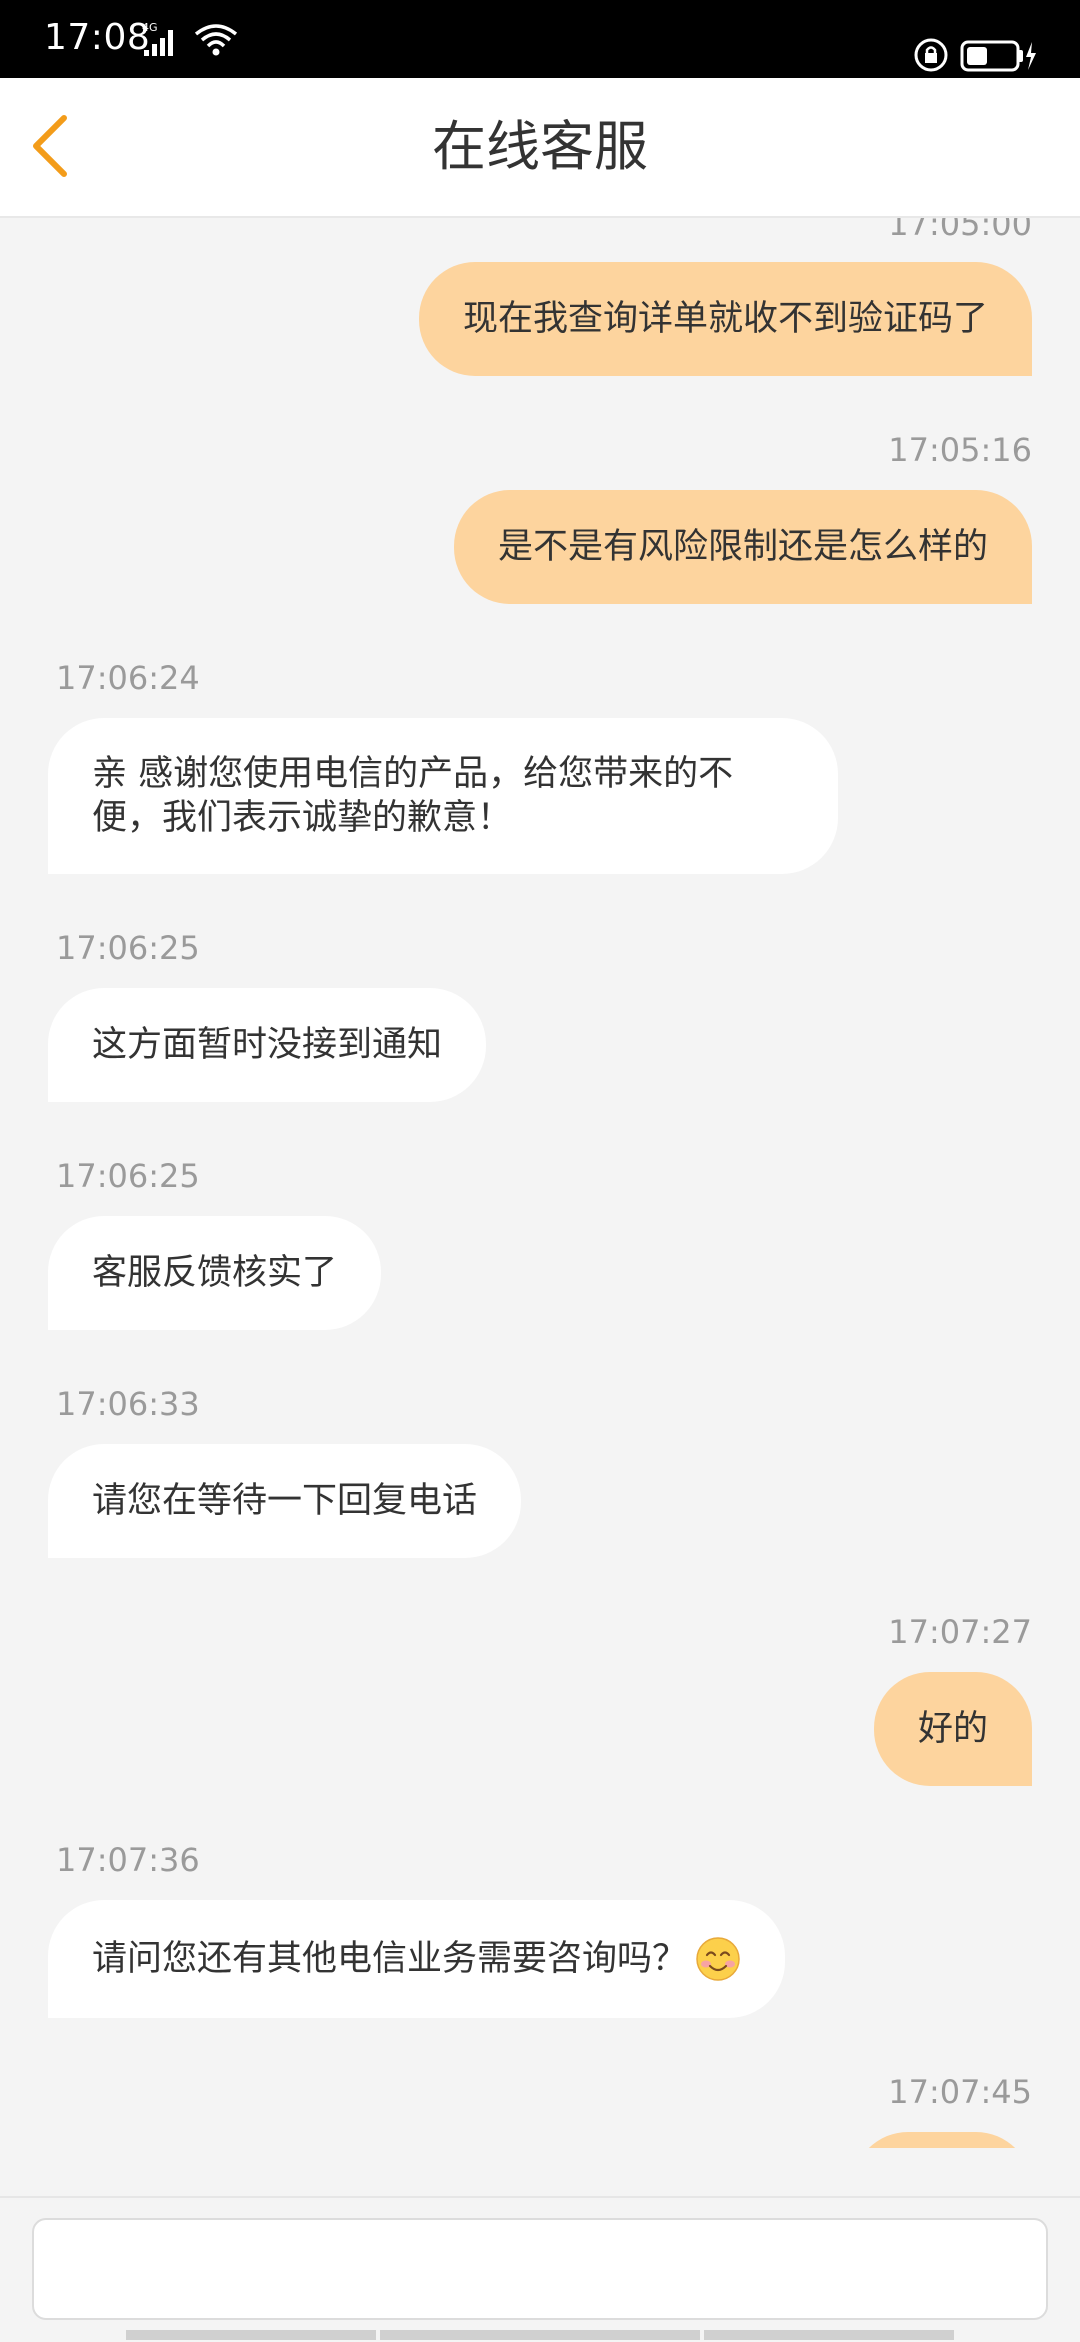 The width and height of the screenshot is (1080, 2342). I want to click on message-input-bar, so click(540, 2269).